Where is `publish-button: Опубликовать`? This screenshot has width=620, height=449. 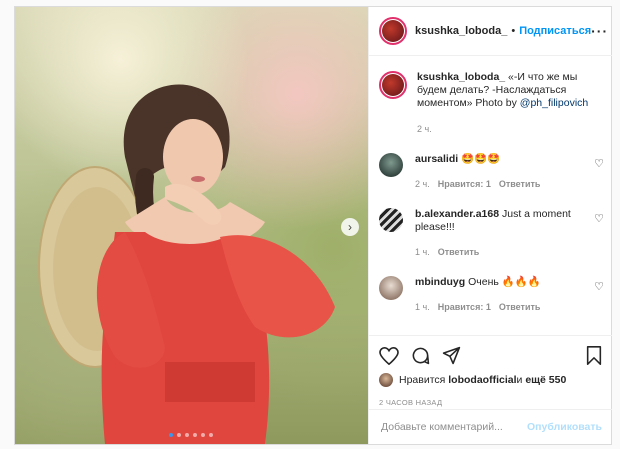 publish-button: Опубликовать is located at coordinates (564, 427).